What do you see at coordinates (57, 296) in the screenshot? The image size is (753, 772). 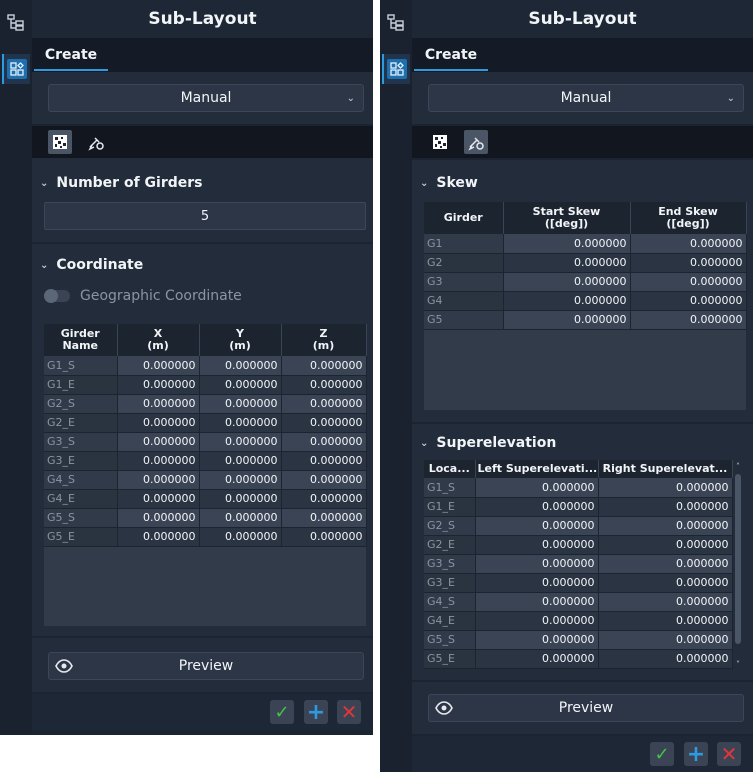 I see `geographic-coordinate-toggle` at bounding box center [57, 296].